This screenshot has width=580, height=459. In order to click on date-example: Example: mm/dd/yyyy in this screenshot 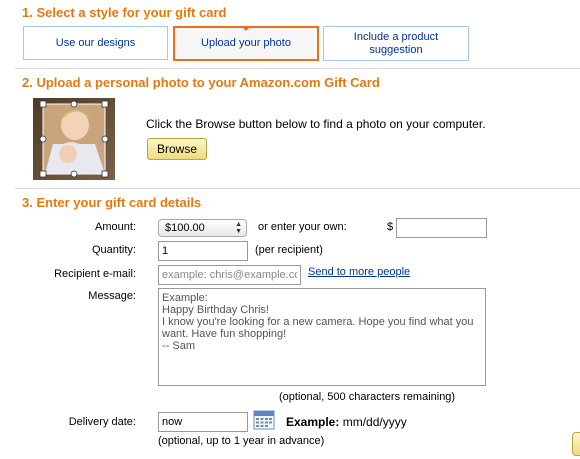, I will do `click(346, 422)`.